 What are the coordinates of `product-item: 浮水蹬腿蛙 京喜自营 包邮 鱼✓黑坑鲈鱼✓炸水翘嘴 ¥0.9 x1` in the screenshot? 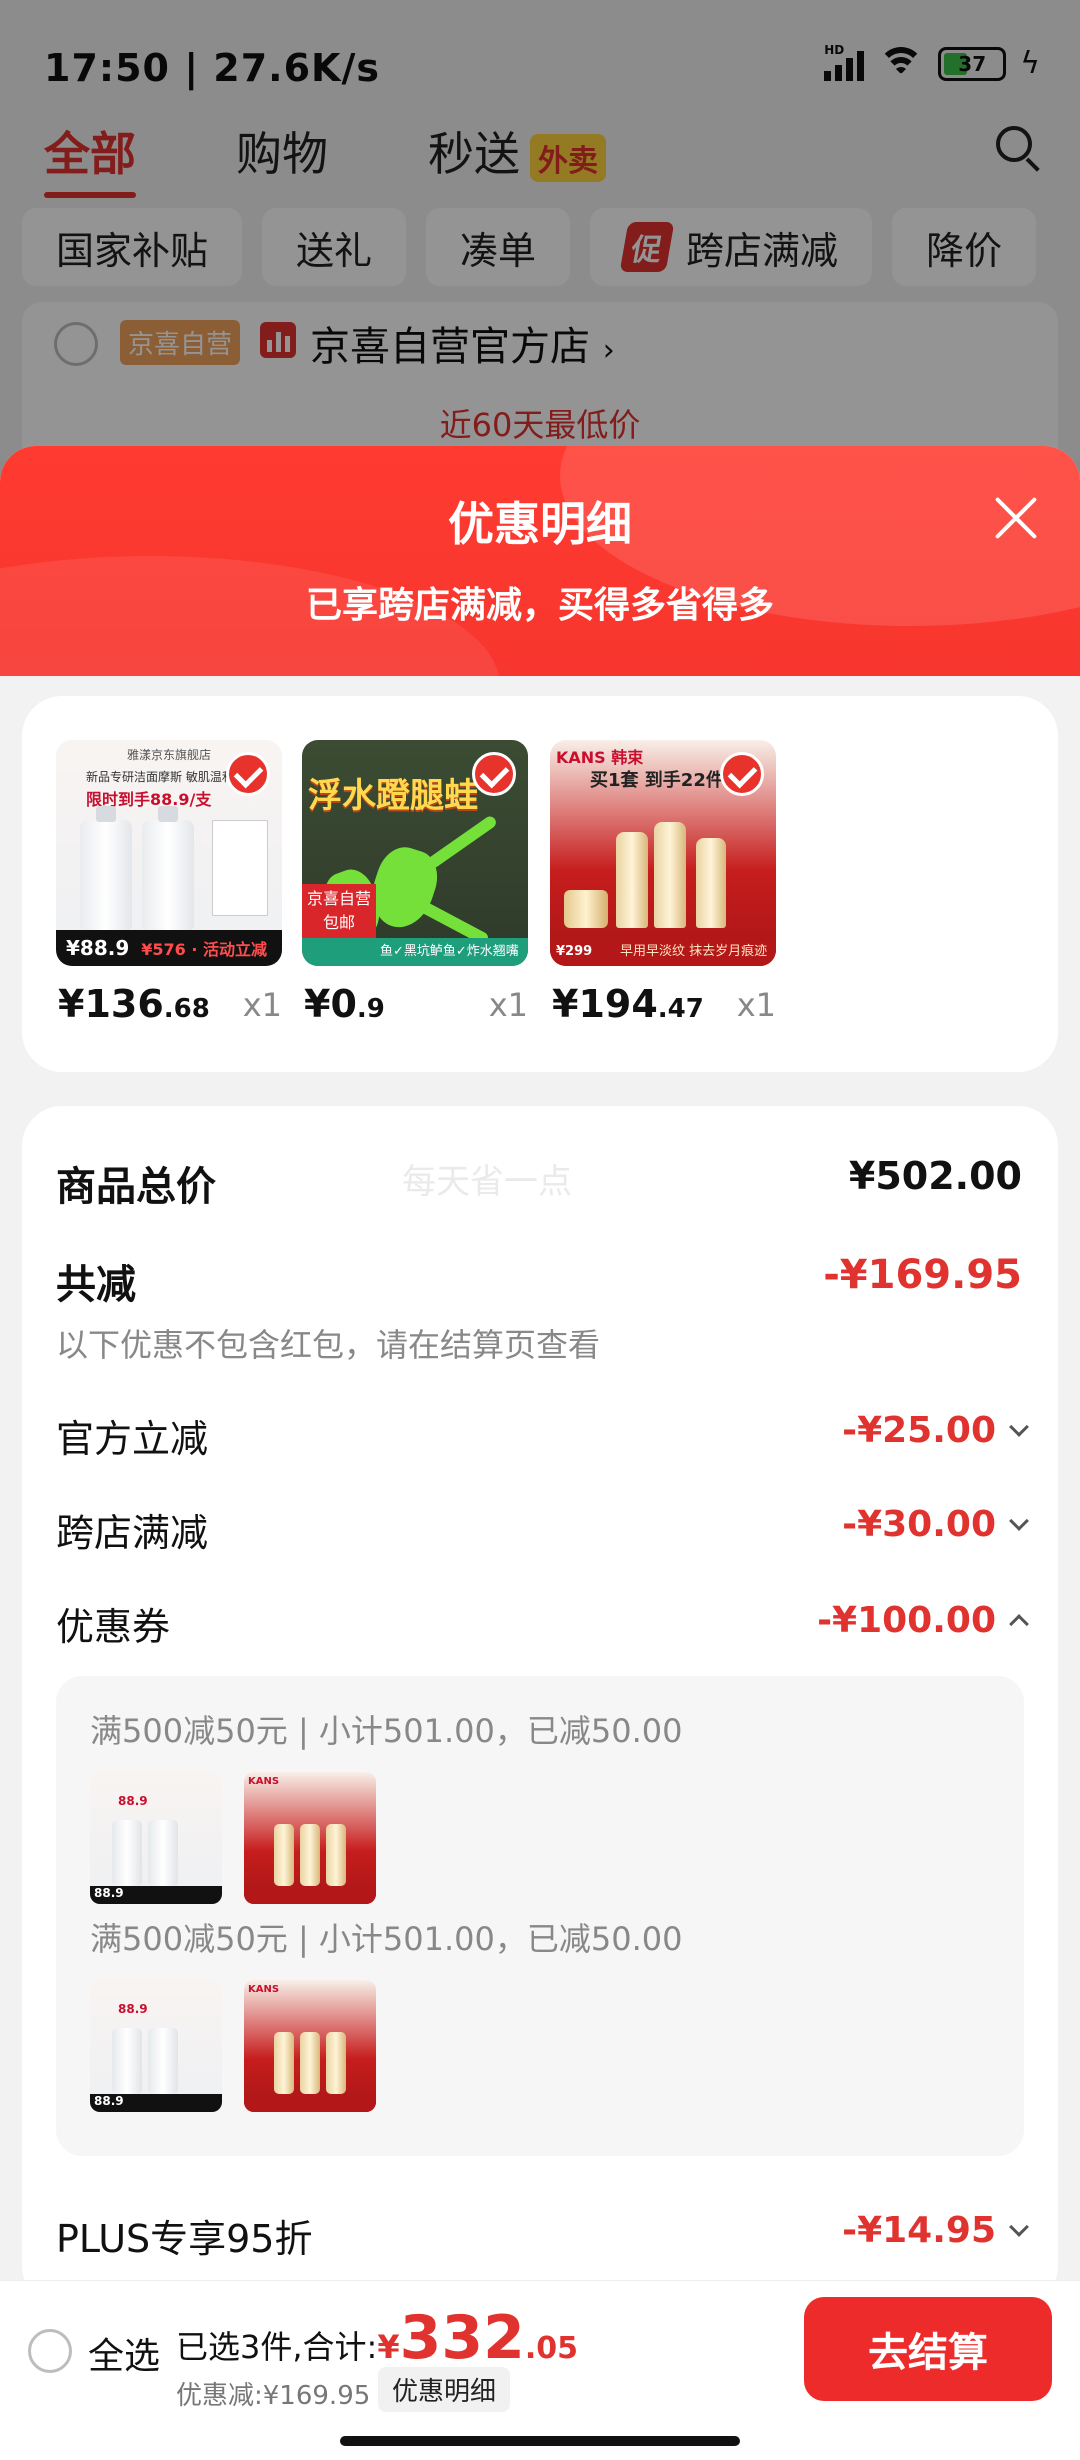 It's located at (415, 883).